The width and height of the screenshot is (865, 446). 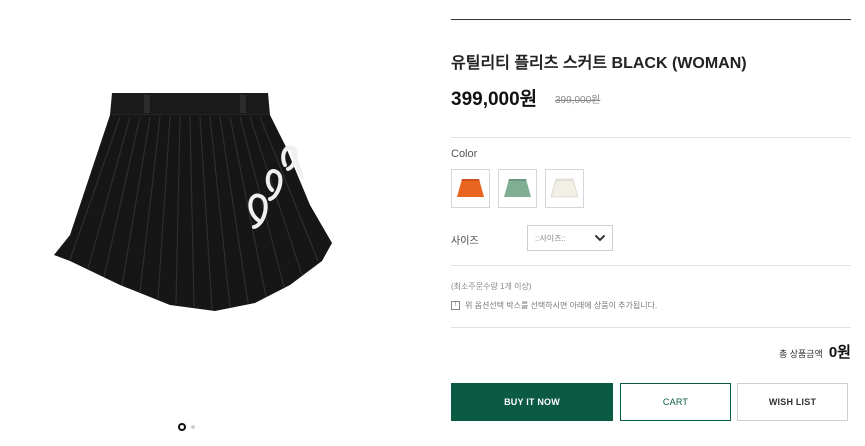 I want to click on total-price-label: 총 상품금액, so click(x=800, y=354).